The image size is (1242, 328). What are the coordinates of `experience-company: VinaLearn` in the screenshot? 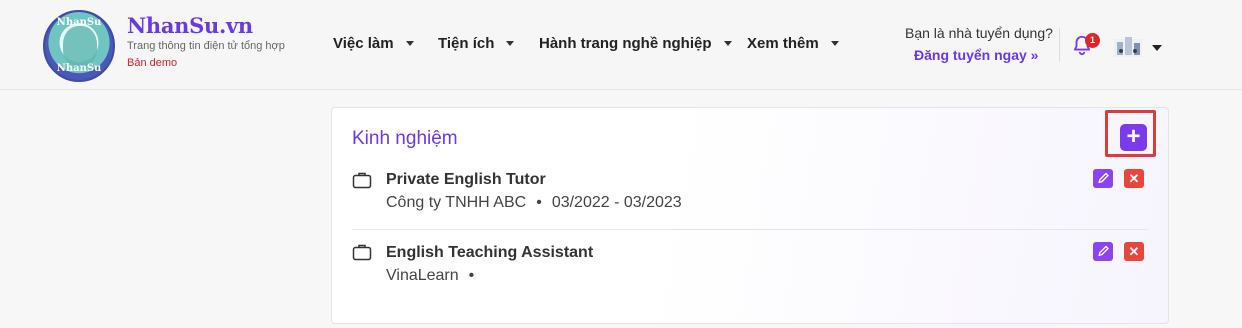 It's located at (422, 275).